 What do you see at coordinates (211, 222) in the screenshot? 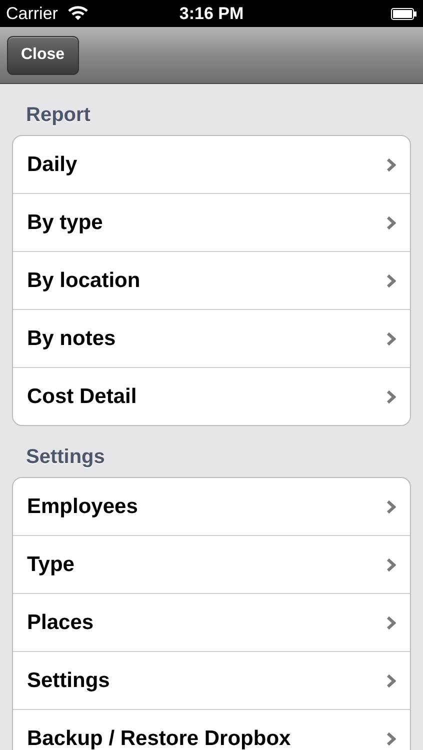
I see `table-row: By type` at bounding box center [211, 222].